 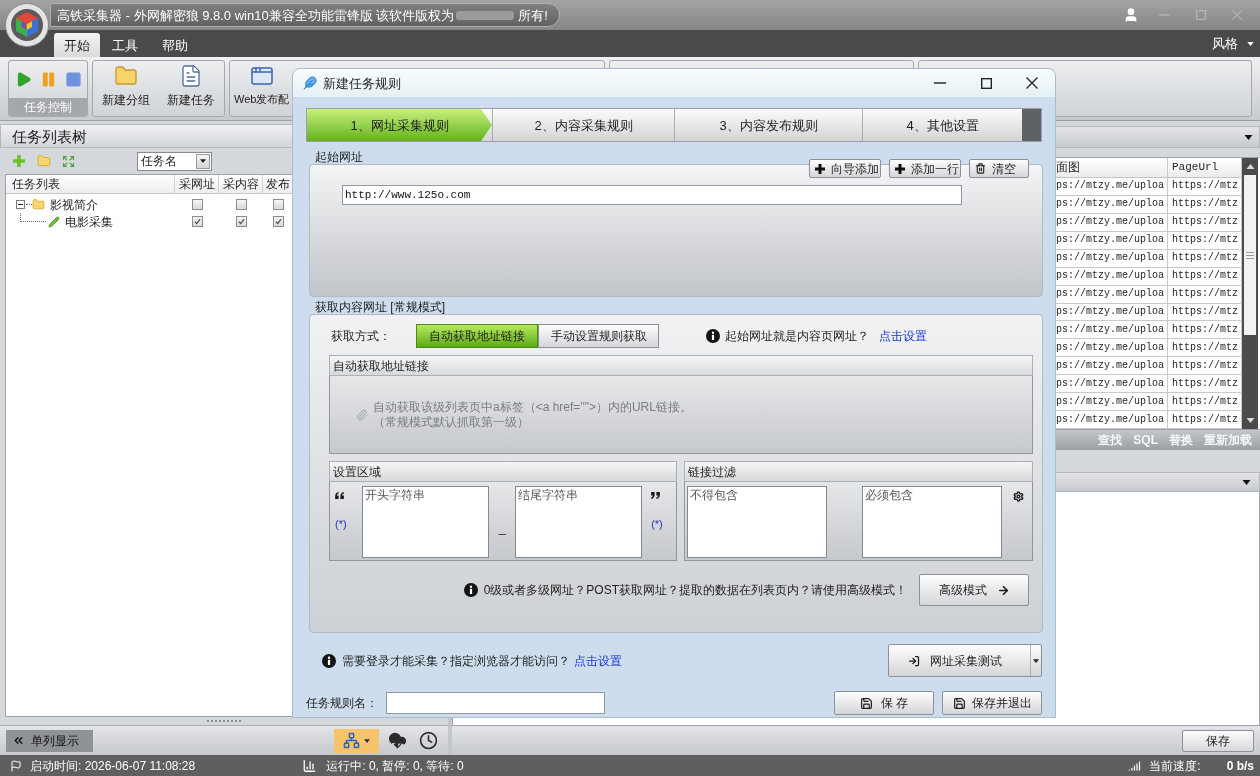 What do you see at coordinates (362, 83) in the screenshot?
I see `dialog-title: 新建任务规则` at bounding box center [362, 83].